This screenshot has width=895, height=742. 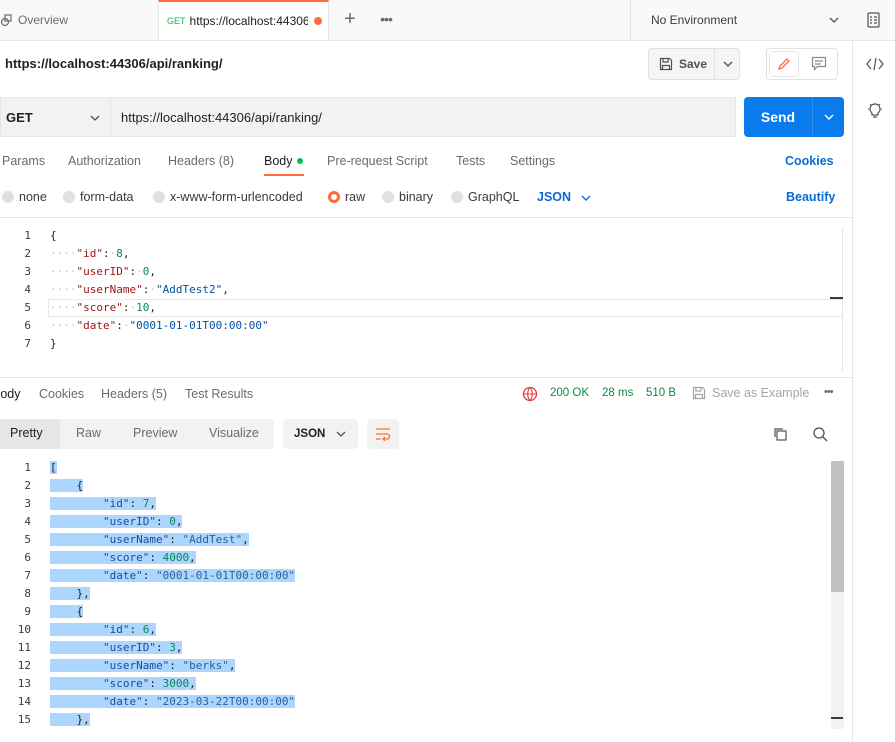 I want to click on code-line: "score": 3000,, so click(x=123, y=683).